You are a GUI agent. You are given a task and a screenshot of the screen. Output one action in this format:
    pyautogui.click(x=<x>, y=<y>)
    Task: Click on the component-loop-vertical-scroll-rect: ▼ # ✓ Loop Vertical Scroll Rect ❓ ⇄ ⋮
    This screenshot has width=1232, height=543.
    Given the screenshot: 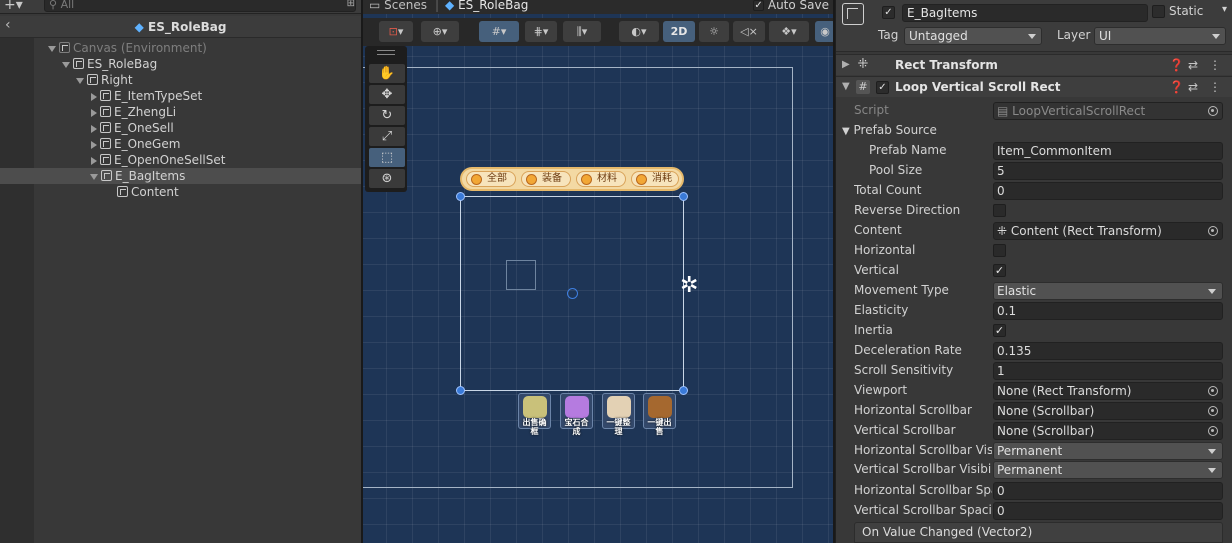 What is the action you would take?
    pyautogui.click(x=1034, y=86)
    